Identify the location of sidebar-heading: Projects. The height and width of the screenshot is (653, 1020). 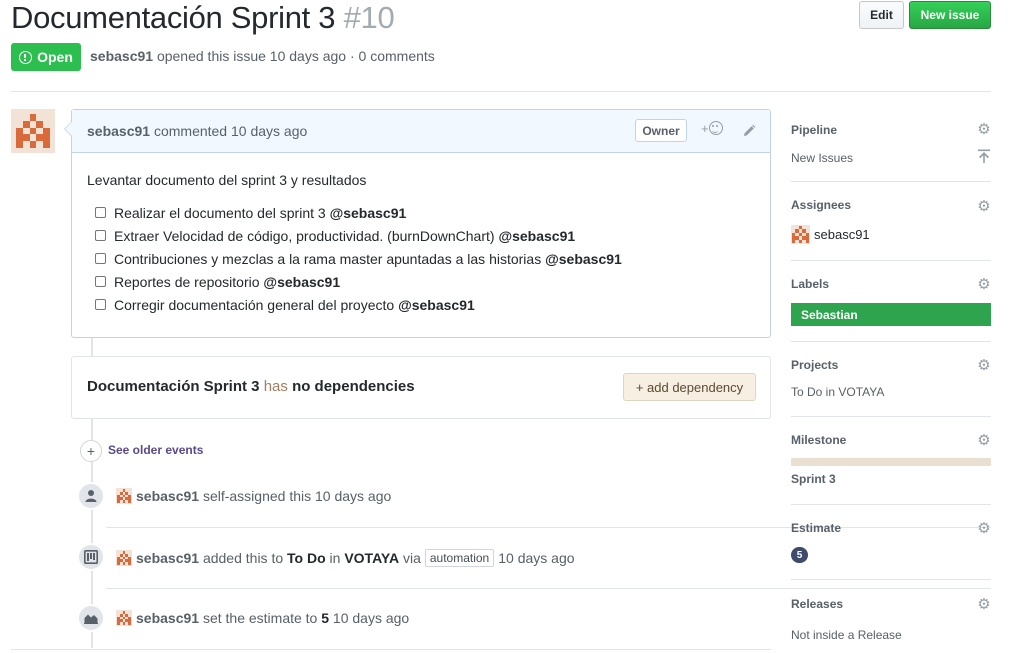
(815, 365).